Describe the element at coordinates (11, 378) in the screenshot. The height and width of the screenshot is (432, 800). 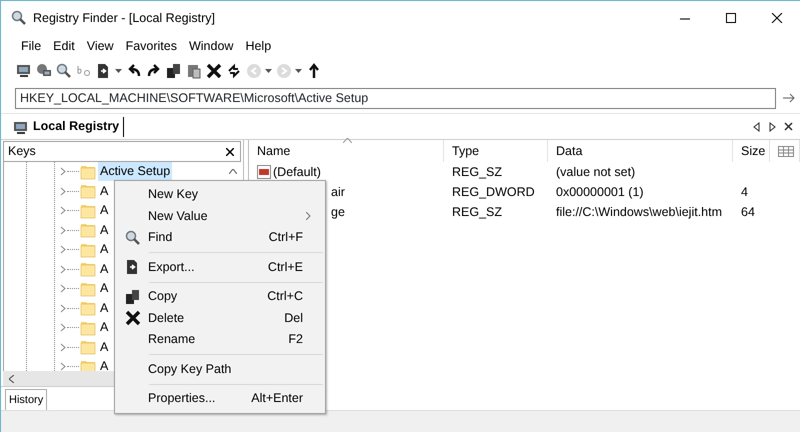
I see `scroll-left-icon` at that location.